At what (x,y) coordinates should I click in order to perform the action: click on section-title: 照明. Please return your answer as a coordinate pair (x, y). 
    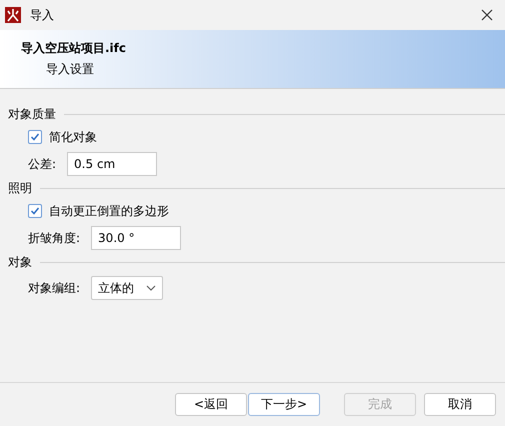
    Looking at the image, I should click on (20, 188).